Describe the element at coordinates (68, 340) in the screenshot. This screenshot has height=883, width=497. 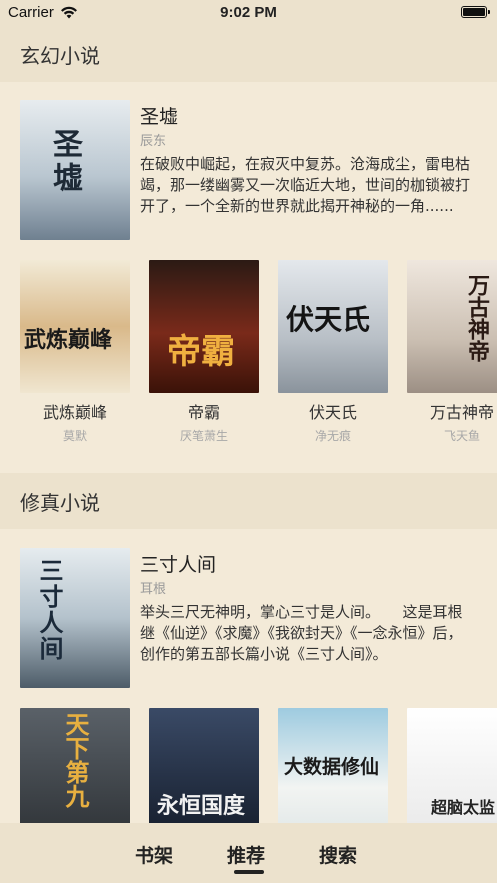
I see `cover-title-art: 武炼巅峰` at that location.